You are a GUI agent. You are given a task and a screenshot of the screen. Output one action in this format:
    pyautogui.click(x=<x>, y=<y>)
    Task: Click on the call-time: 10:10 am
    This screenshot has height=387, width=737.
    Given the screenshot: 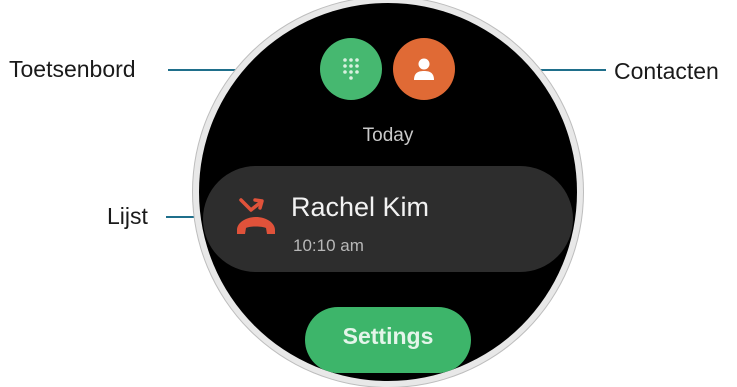 What is the action you would take?
    pyautogui.click(x=328, y=245)
    